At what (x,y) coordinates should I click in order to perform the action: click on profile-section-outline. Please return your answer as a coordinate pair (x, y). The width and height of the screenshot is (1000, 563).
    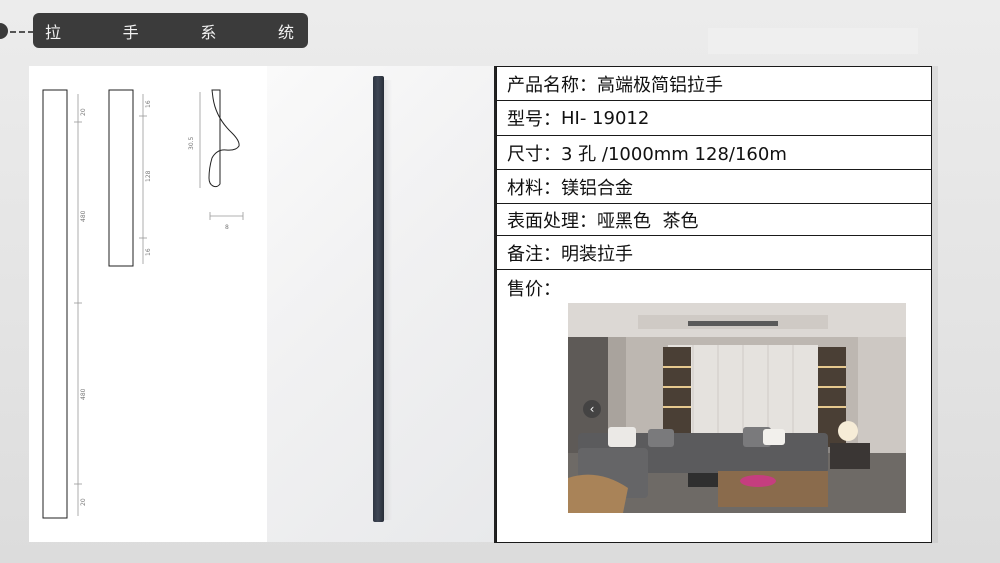
    Looking at the image, I should click on (224, 138).